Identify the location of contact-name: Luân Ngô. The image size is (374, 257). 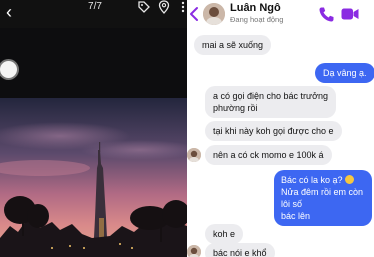
(255, 8).